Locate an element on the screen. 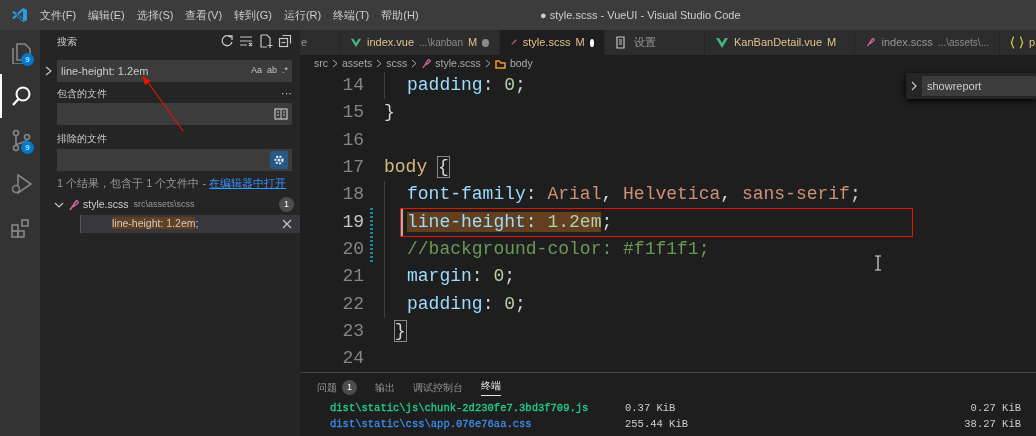 This screenshot has width=1036, height=436. result-message: 1 个结果，包含于 1 个文件中 - 在编辑器中打开 is located at coordinates (172, 183).